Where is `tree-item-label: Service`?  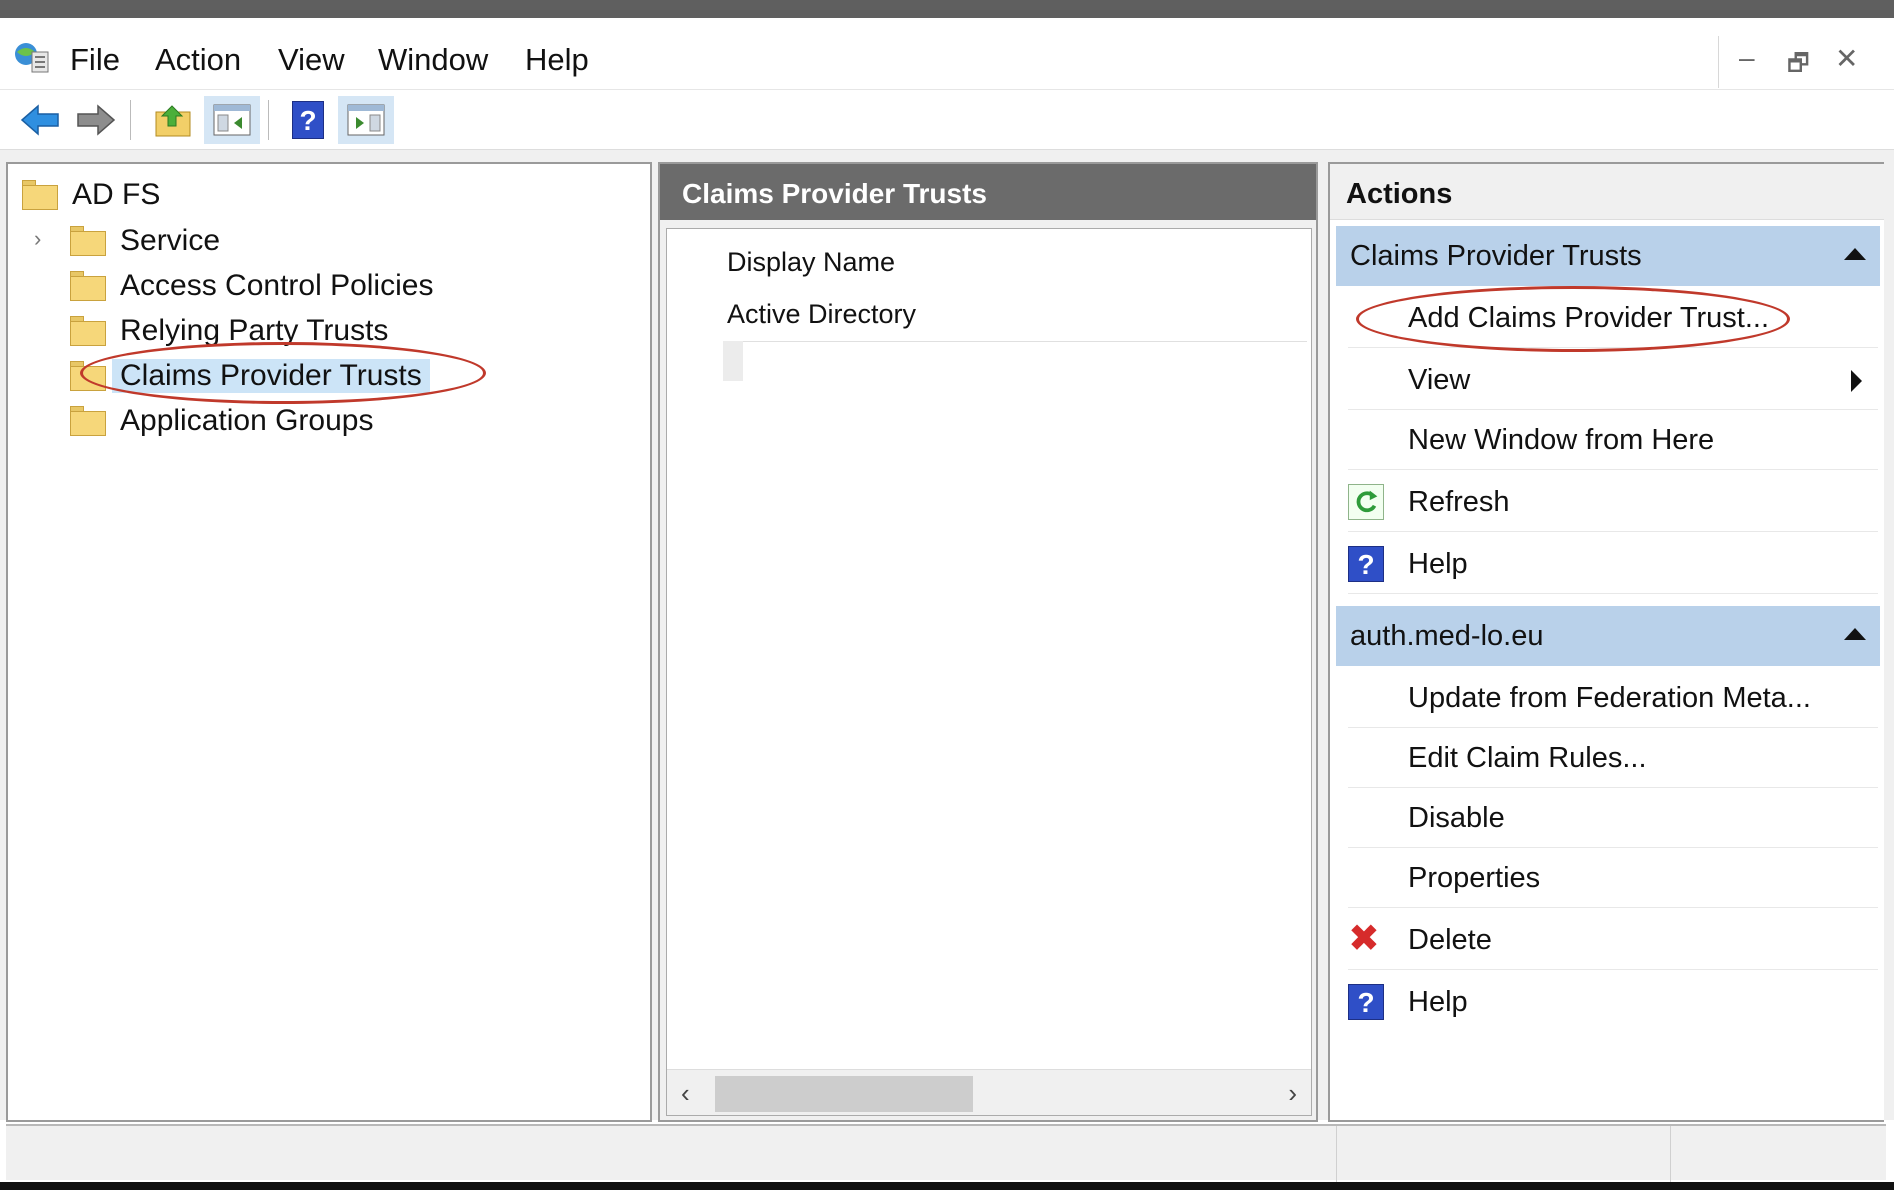 tree-item-label: Service is located at coordinates (170, 240).